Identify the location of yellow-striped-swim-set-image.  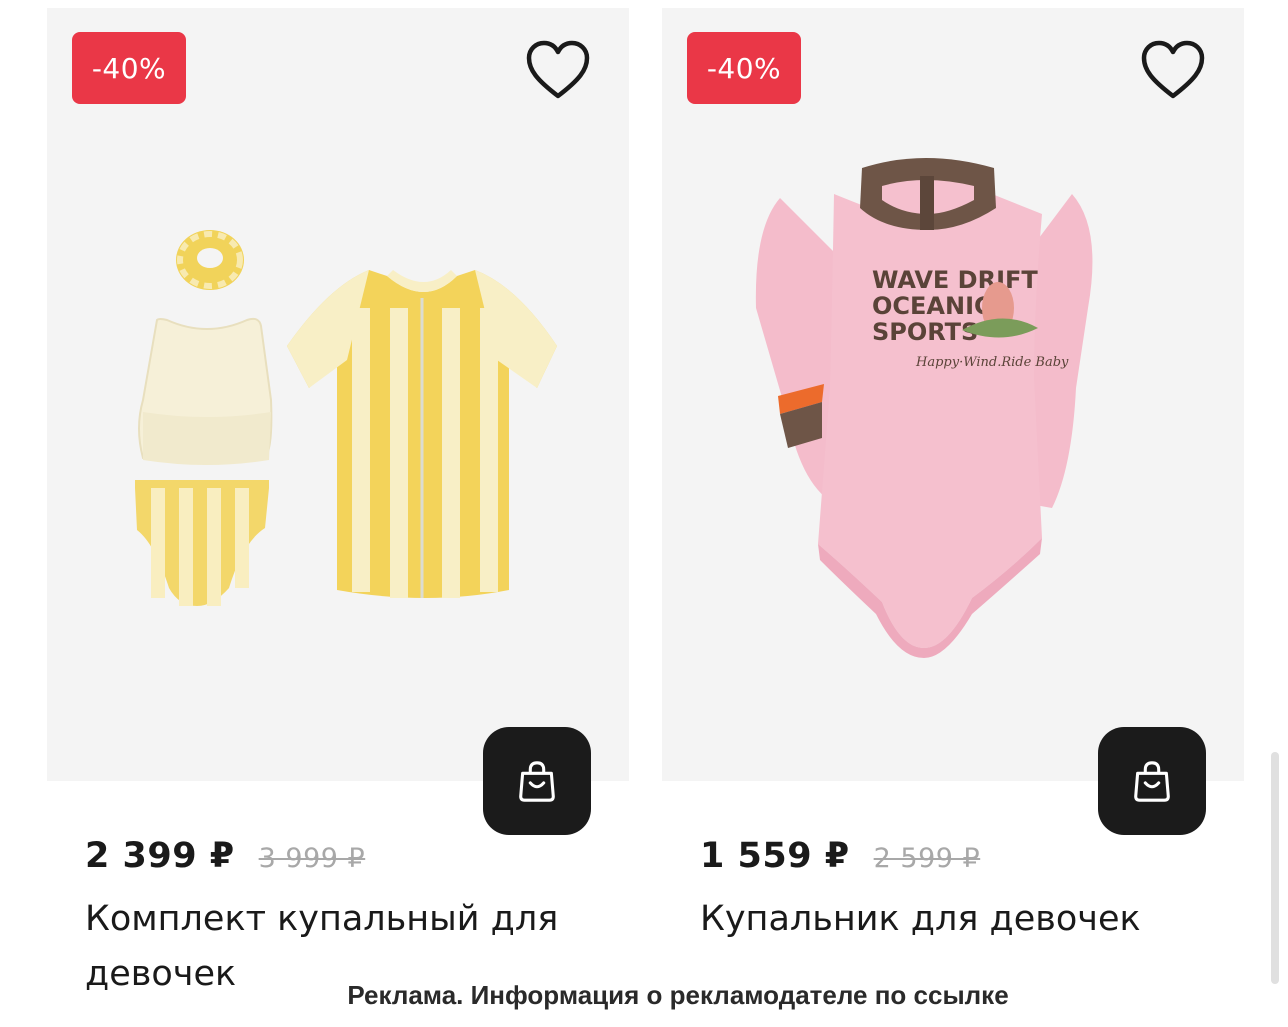
(346, 418).